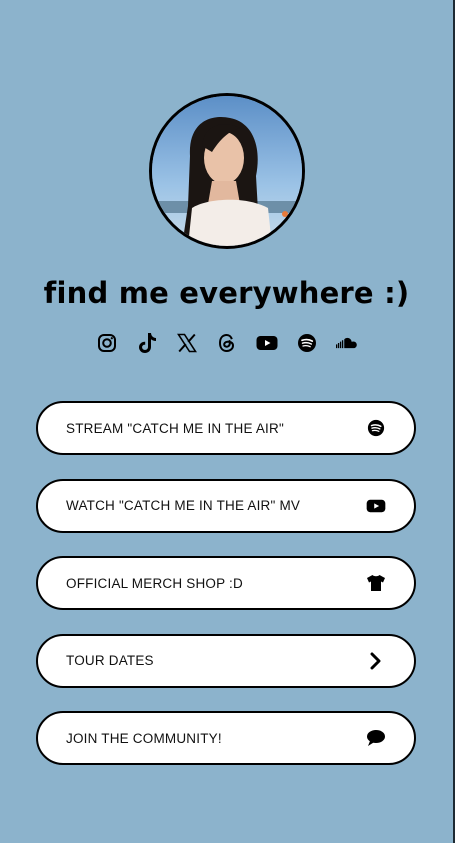 The width and height of the screenshot is (455, 843). Describe the element at coordinates (346, 343) in the screenshot. I see `soundcloud-icon` at that location.